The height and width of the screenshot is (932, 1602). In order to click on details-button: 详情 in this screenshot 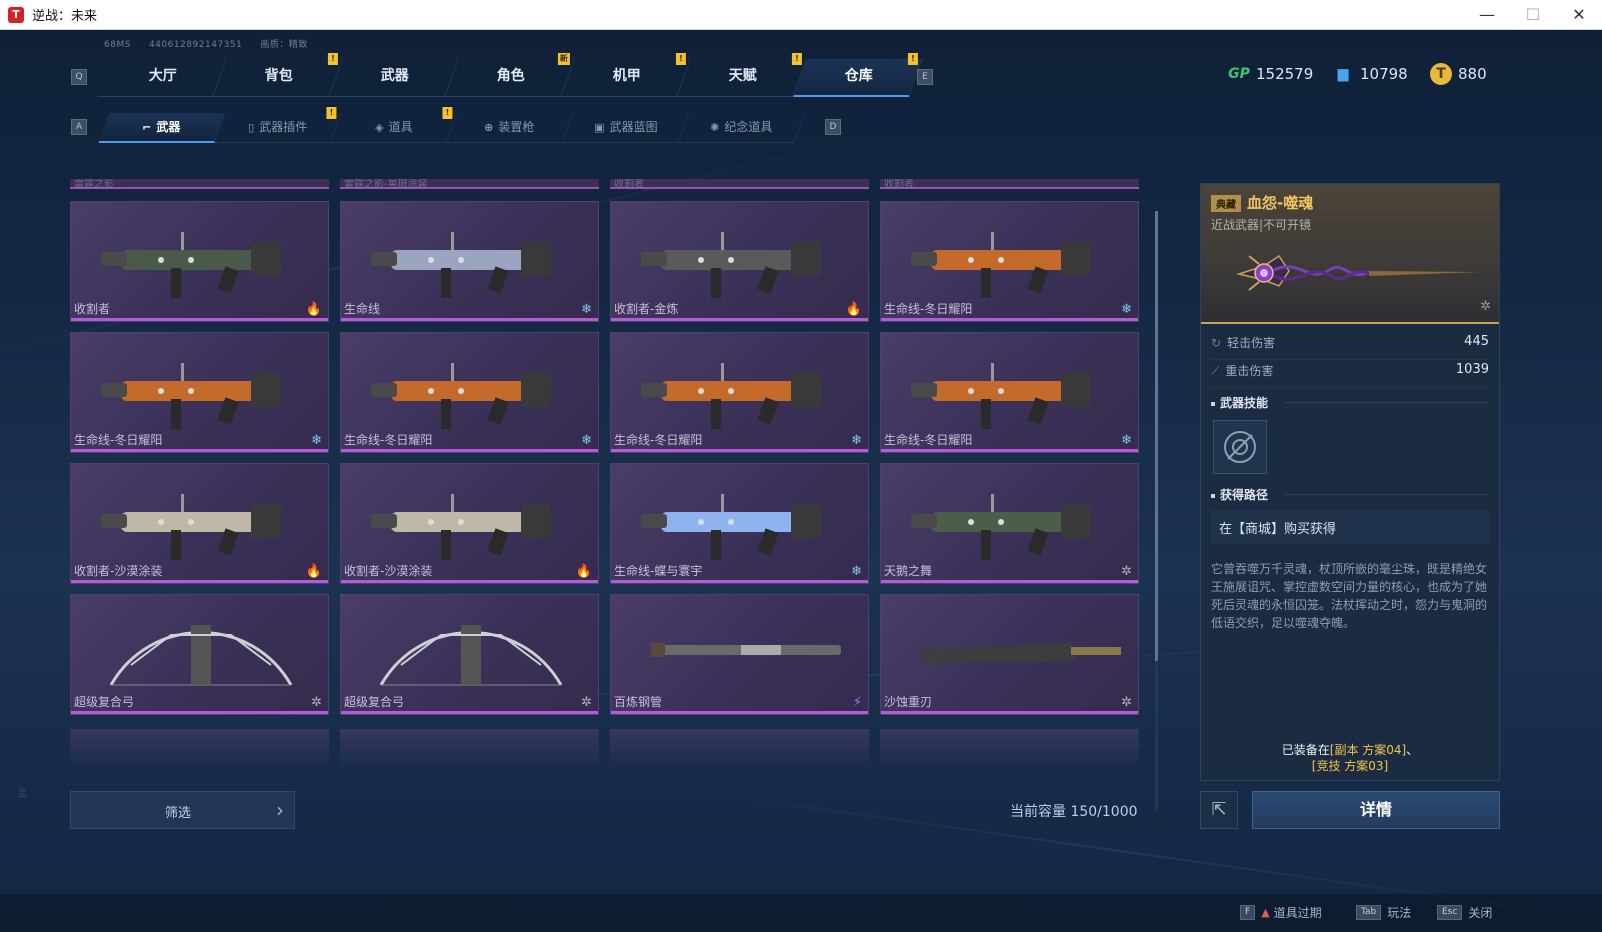, I will do `click(1376, 810)`.